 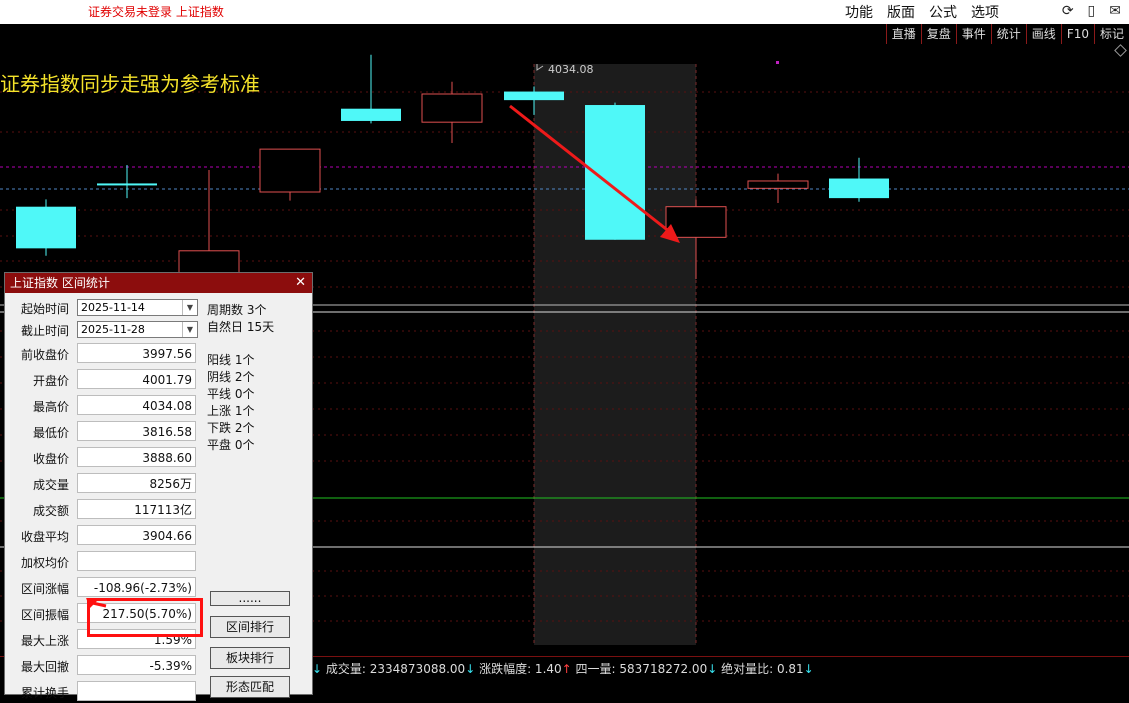 What do you see at coordinates (250, 658) in the screenshot?
I see `sector-rank-button: 板块排行` at bounding box center [250, 658].